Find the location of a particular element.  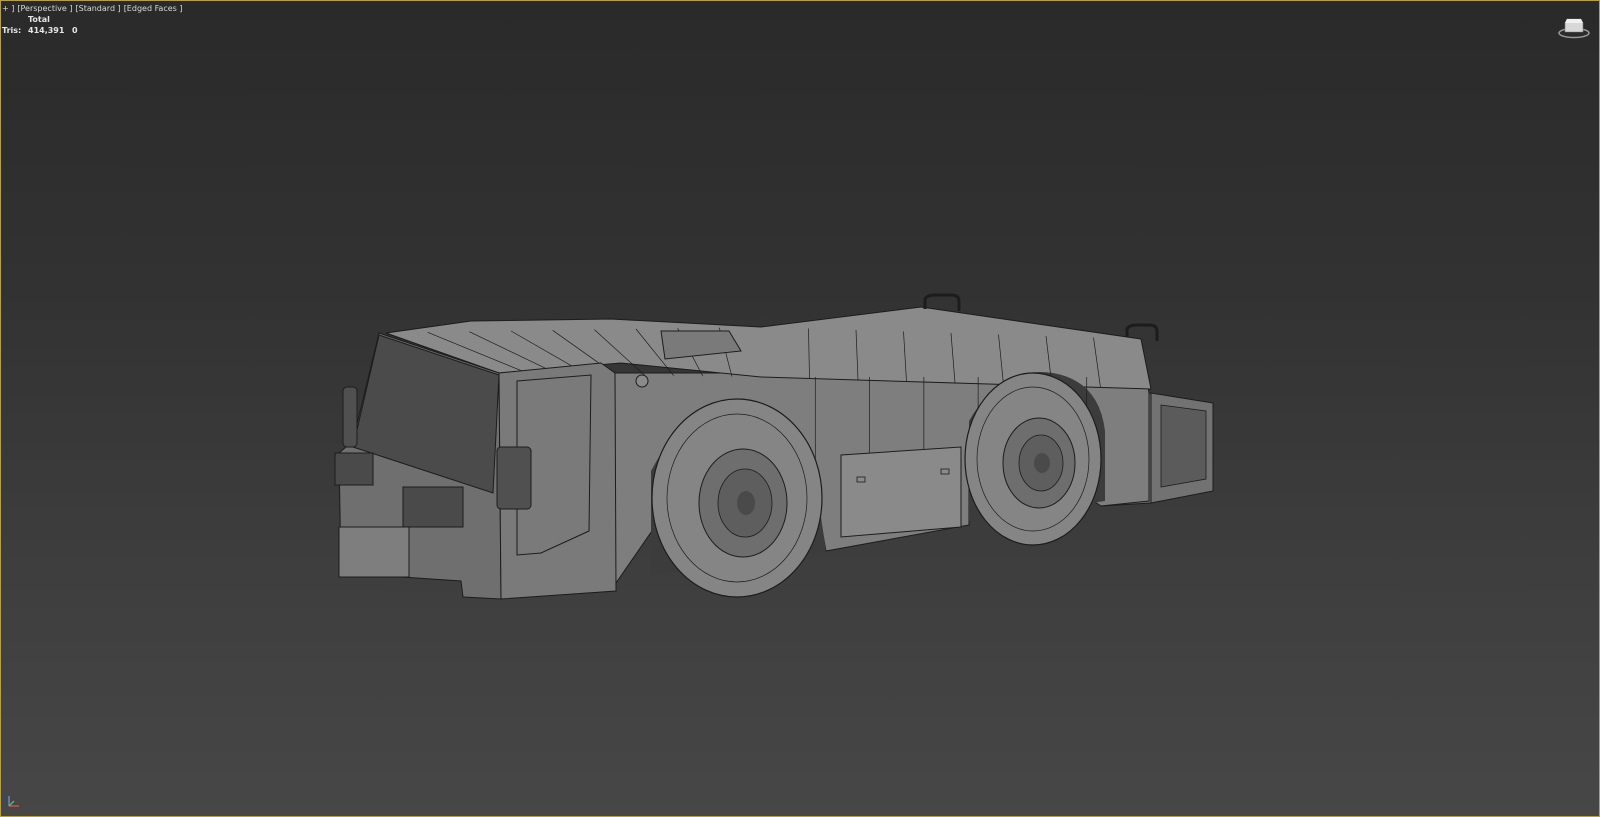

axis-tripod-icon is located at coordinates (13, 801).